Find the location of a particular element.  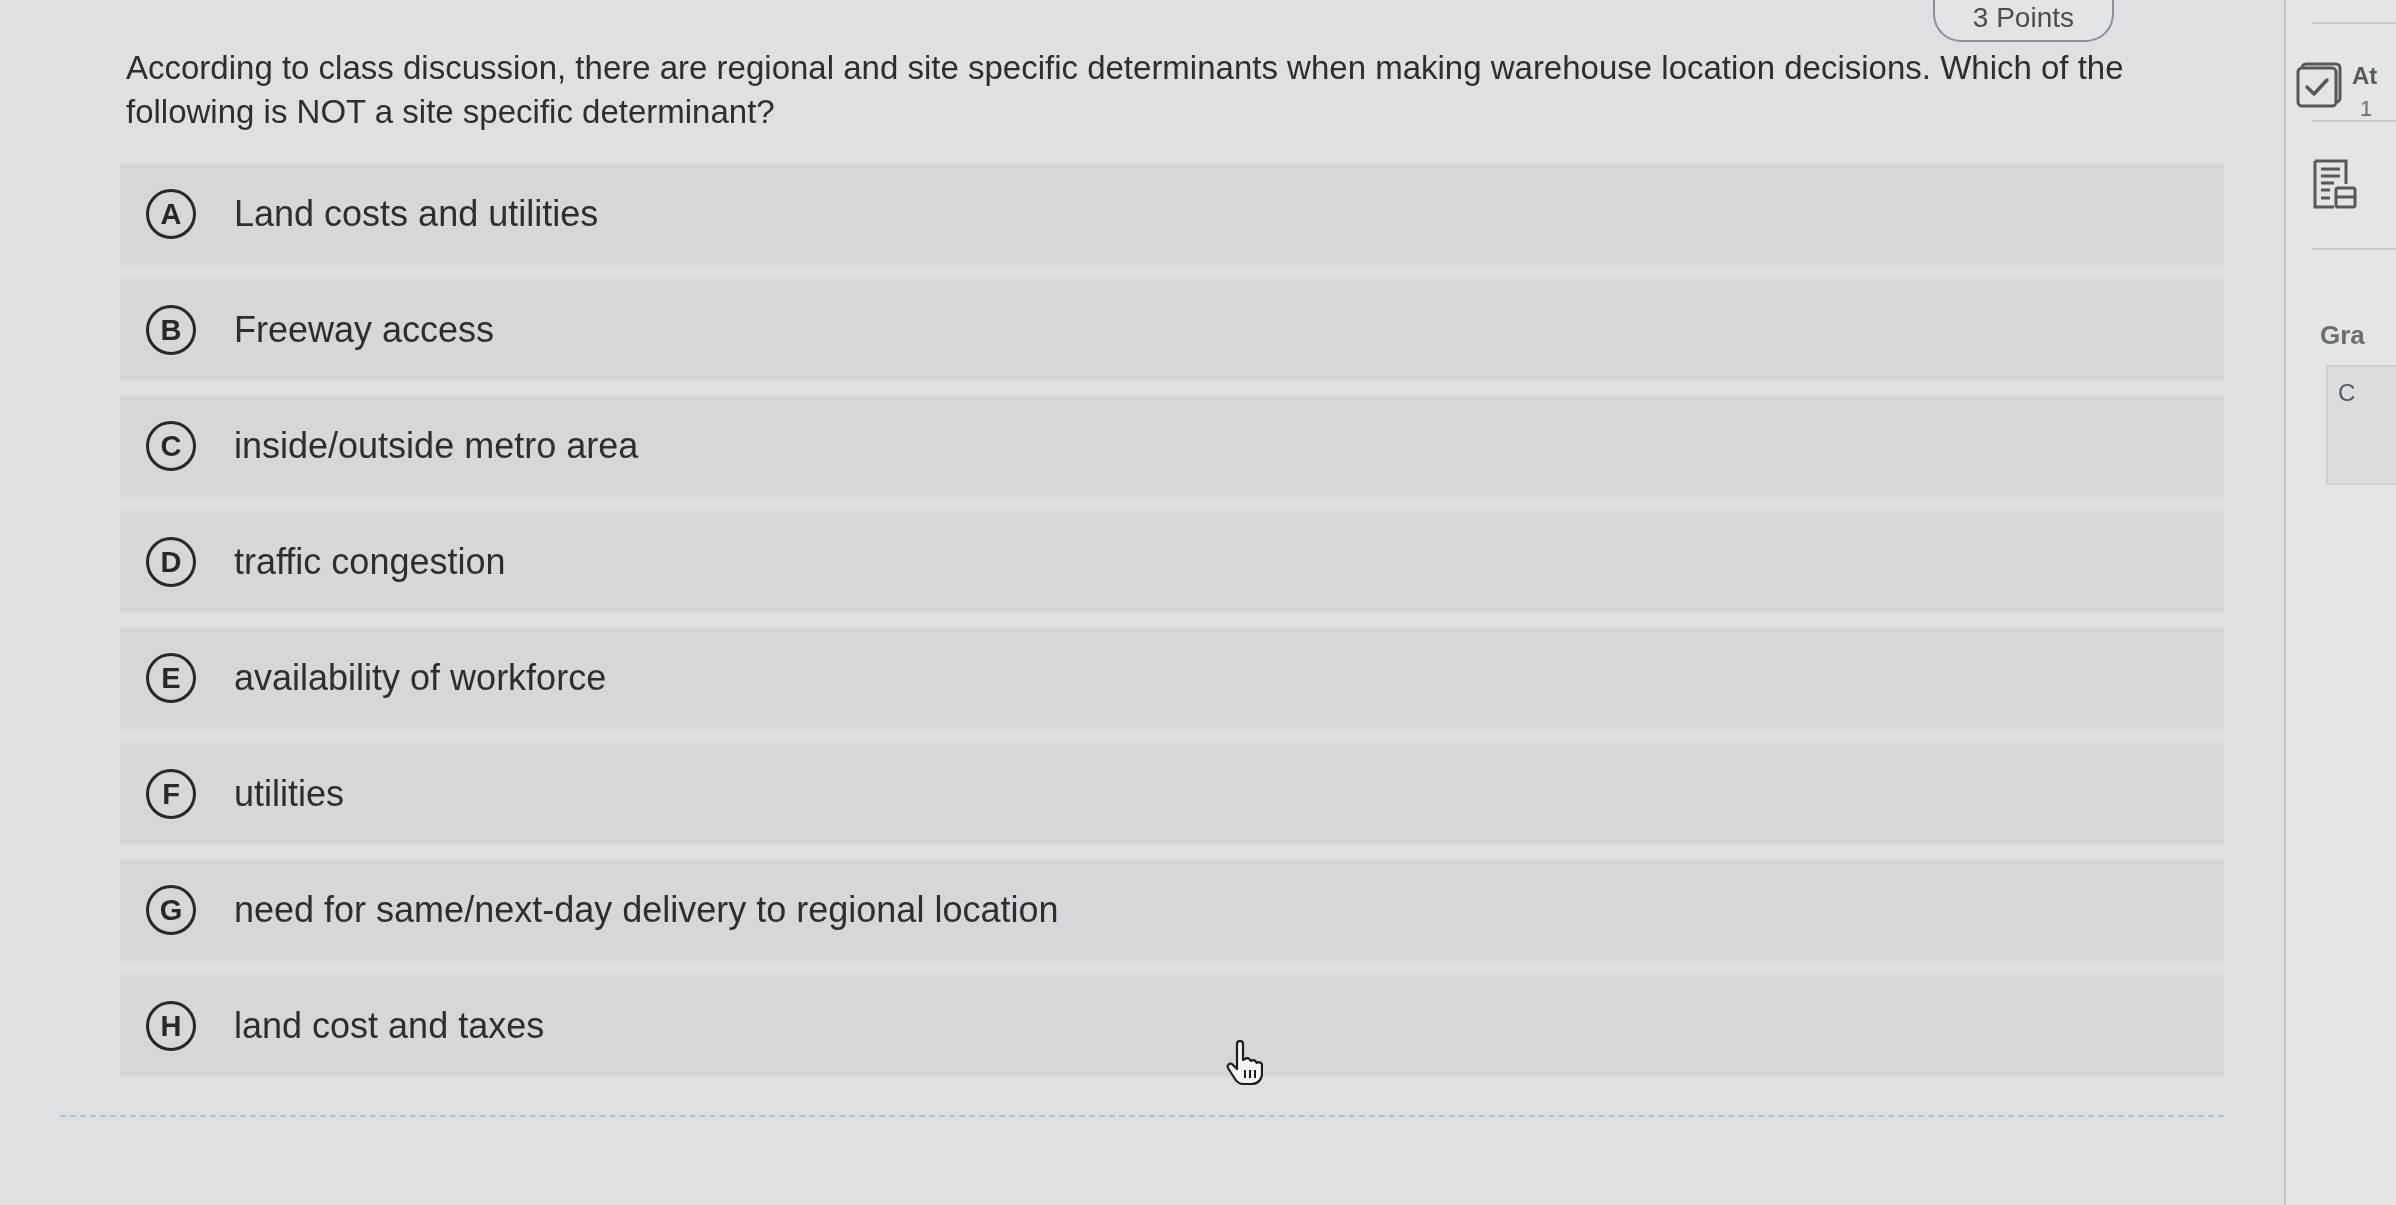

grade-field: C is located at coordinates (2361, 425).